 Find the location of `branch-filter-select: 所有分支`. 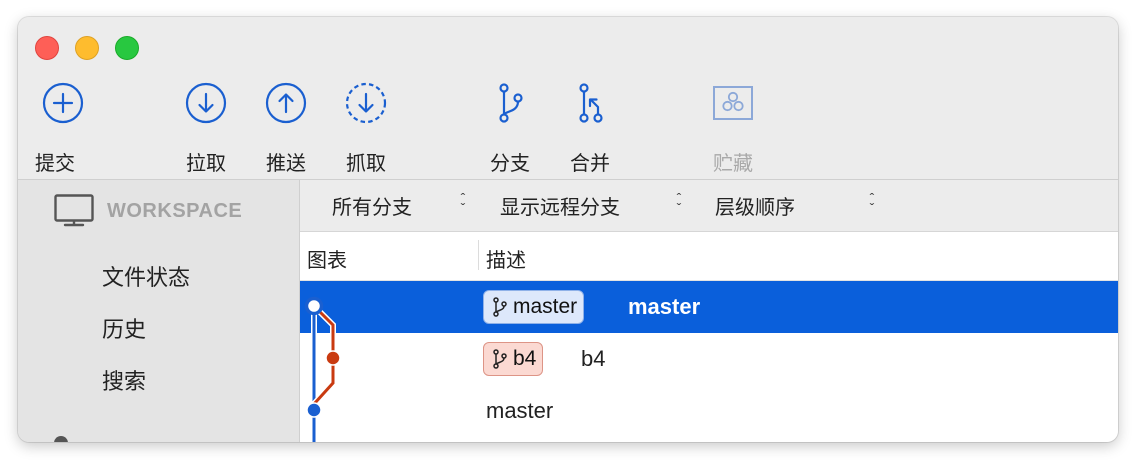

branch-filter-select: 所有分支 is located at coordinates (372, 205).